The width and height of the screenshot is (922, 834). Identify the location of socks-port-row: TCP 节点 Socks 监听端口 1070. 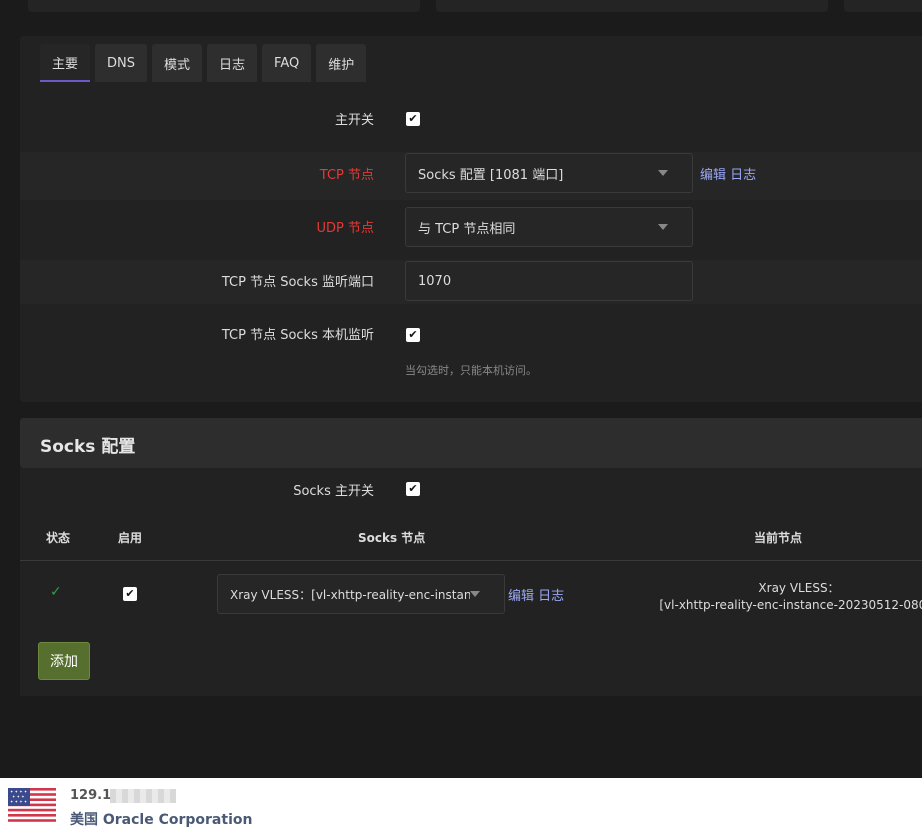
(471, 282).